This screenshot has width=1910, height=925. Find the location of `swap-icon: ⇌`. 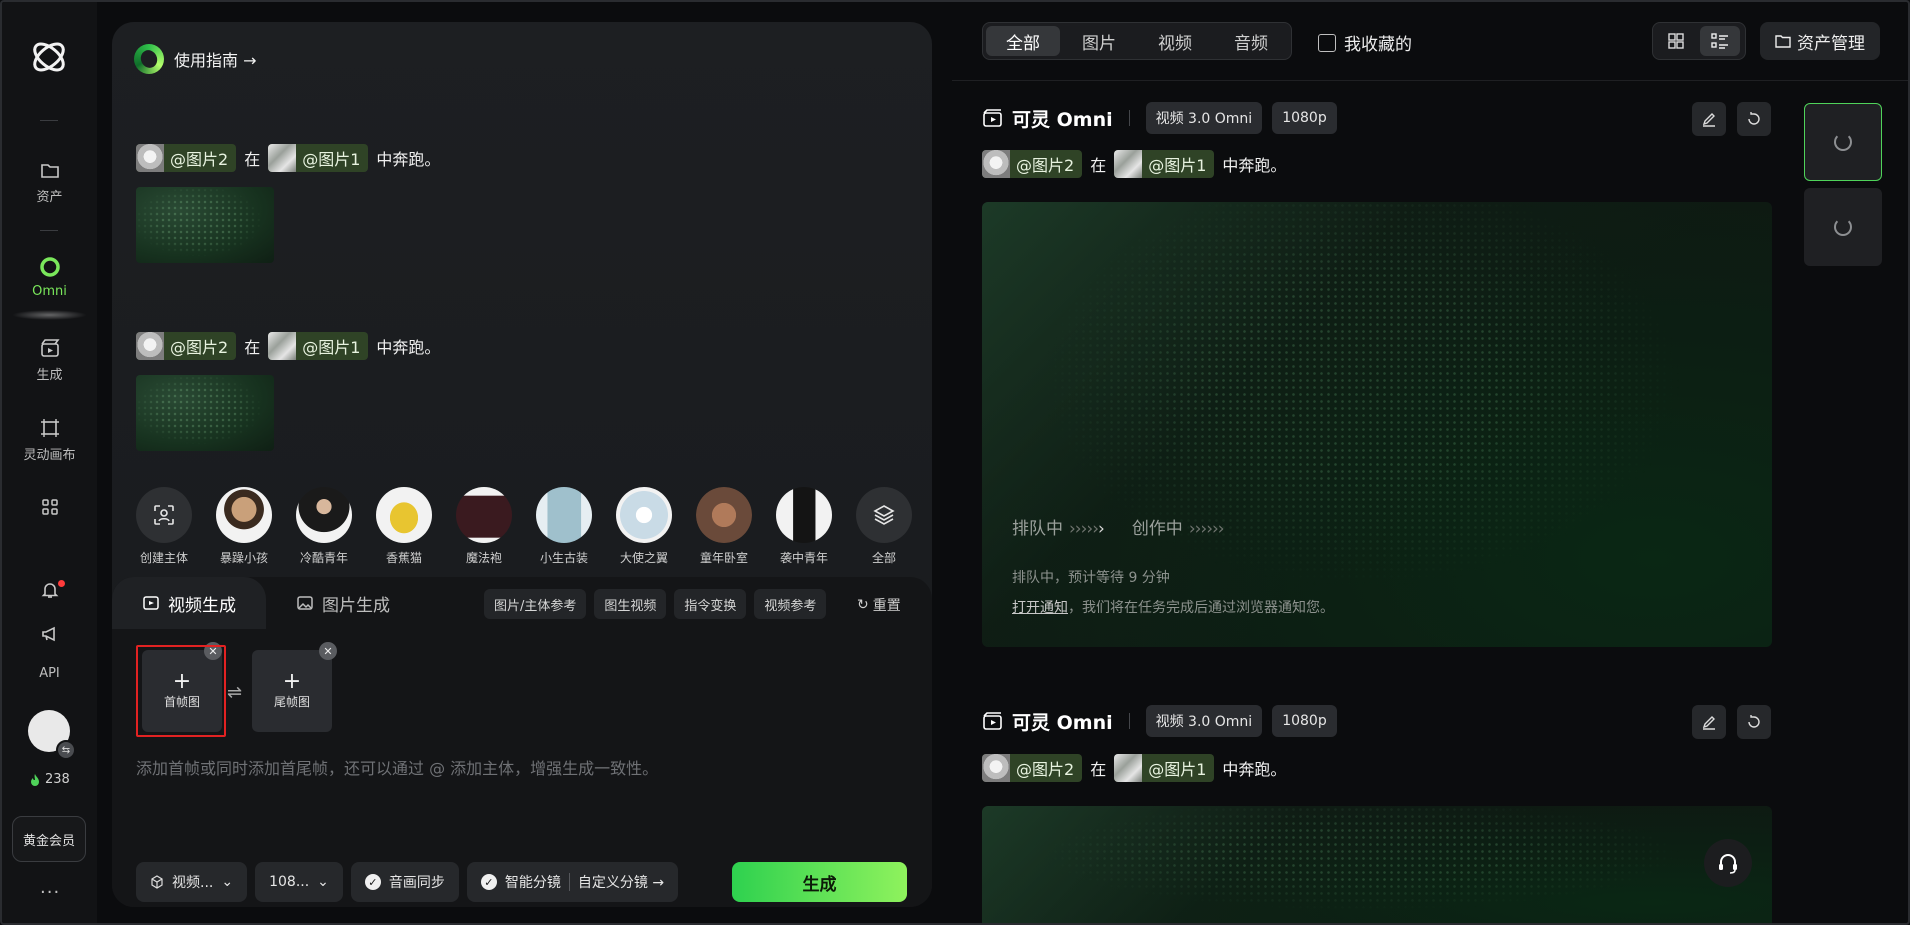

swap-icon: ⇌ is located at coordinates (234, 692).